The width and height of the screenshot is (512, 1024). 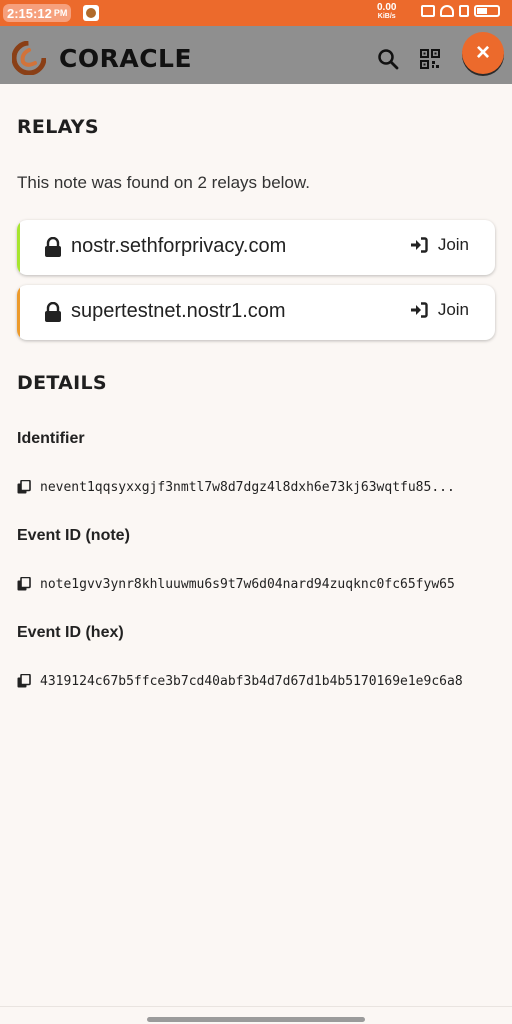 I want to click on search-icon, so click(x=388, y=59).